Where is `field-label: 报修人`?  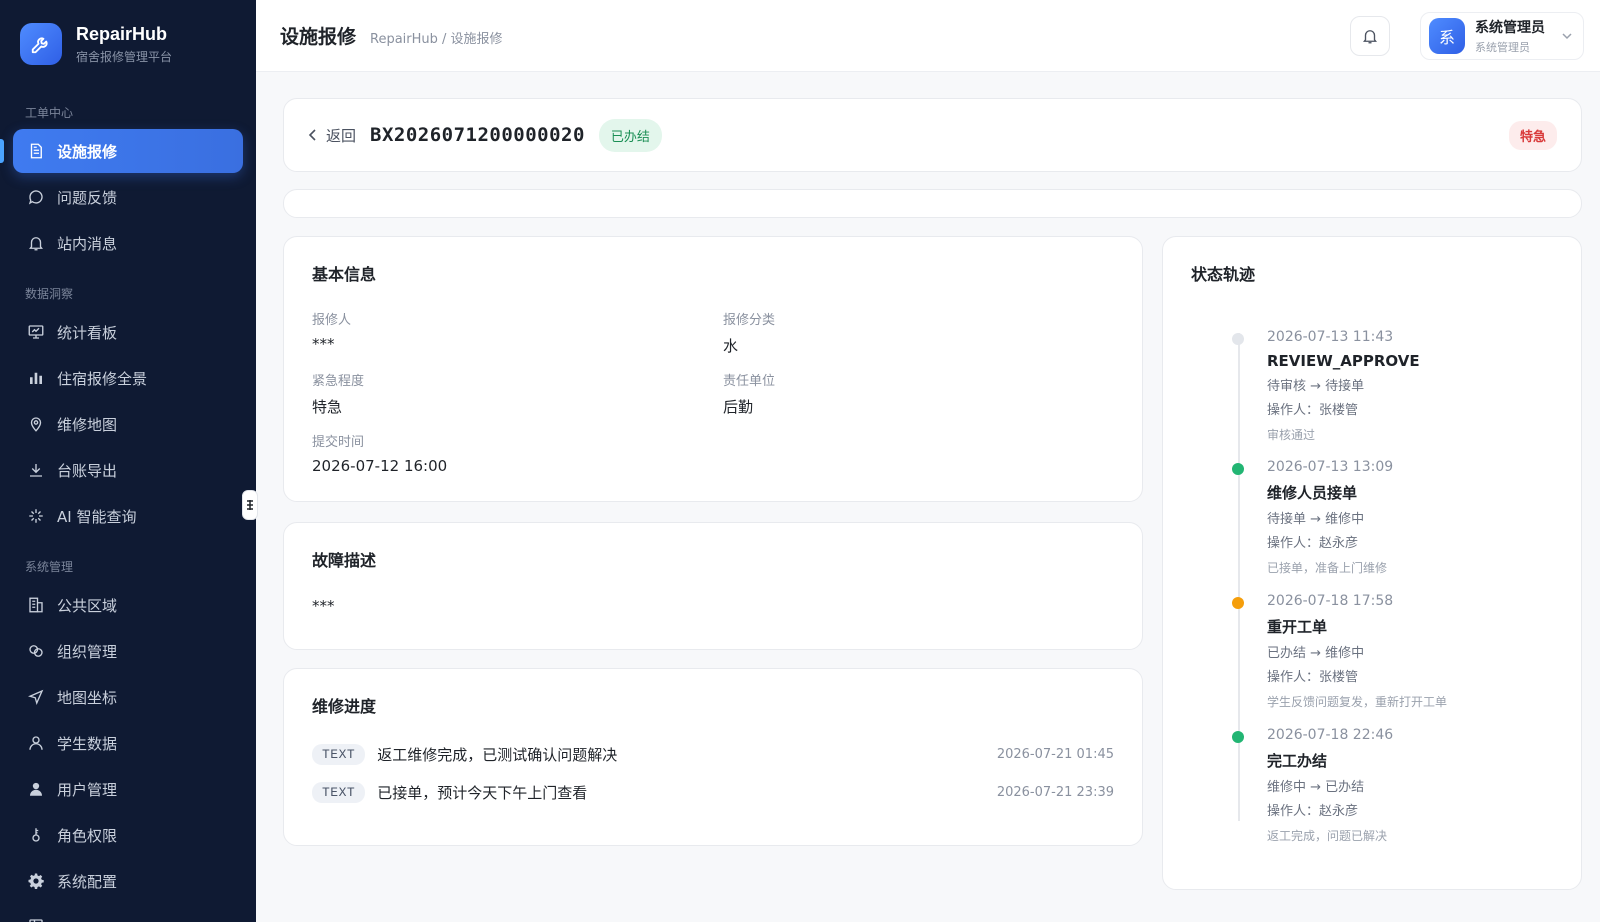
field-label: 报修人 is located at coordinates (332, 320).